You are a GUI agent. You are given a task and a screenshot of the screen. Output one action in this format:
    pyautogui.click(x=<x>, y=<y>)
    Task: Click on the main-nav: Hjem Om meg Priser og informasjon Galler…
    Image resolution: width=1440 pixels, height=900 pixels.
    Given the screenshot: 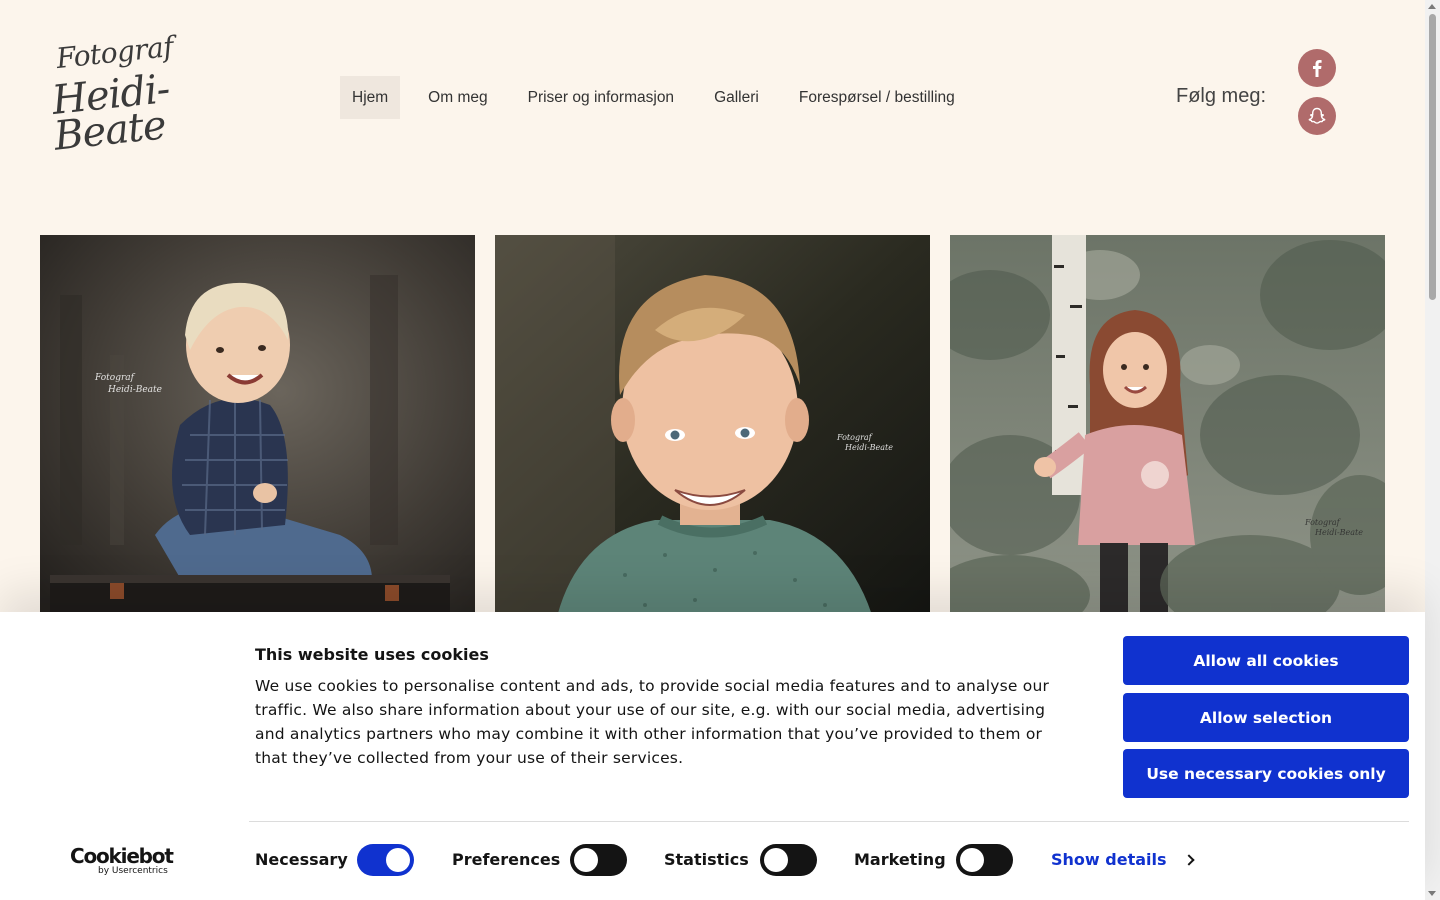 What is the action you would take?
    pyautogui.click(x=661, y=97)
    